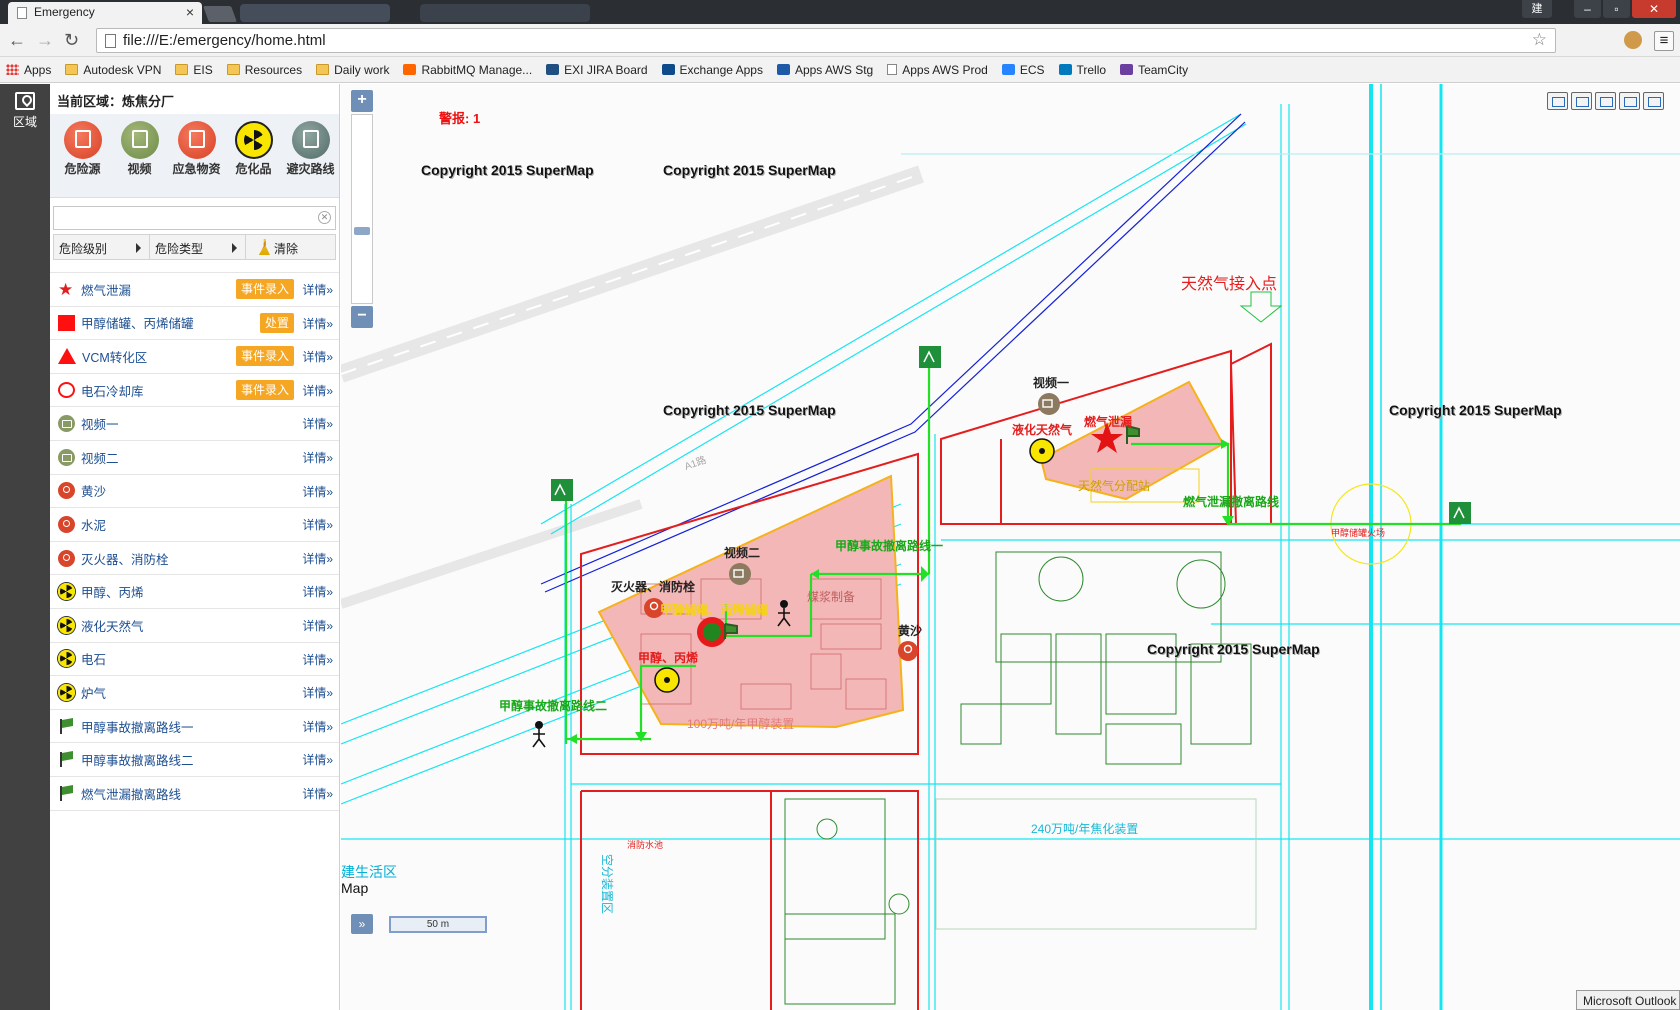 The image size is (1680, 1010). What do you see at coordinates (1108, 421) in the screenshot?
I see `map-label-gas-leak: 燃气泄漏` at bounding box center [1108, 421].